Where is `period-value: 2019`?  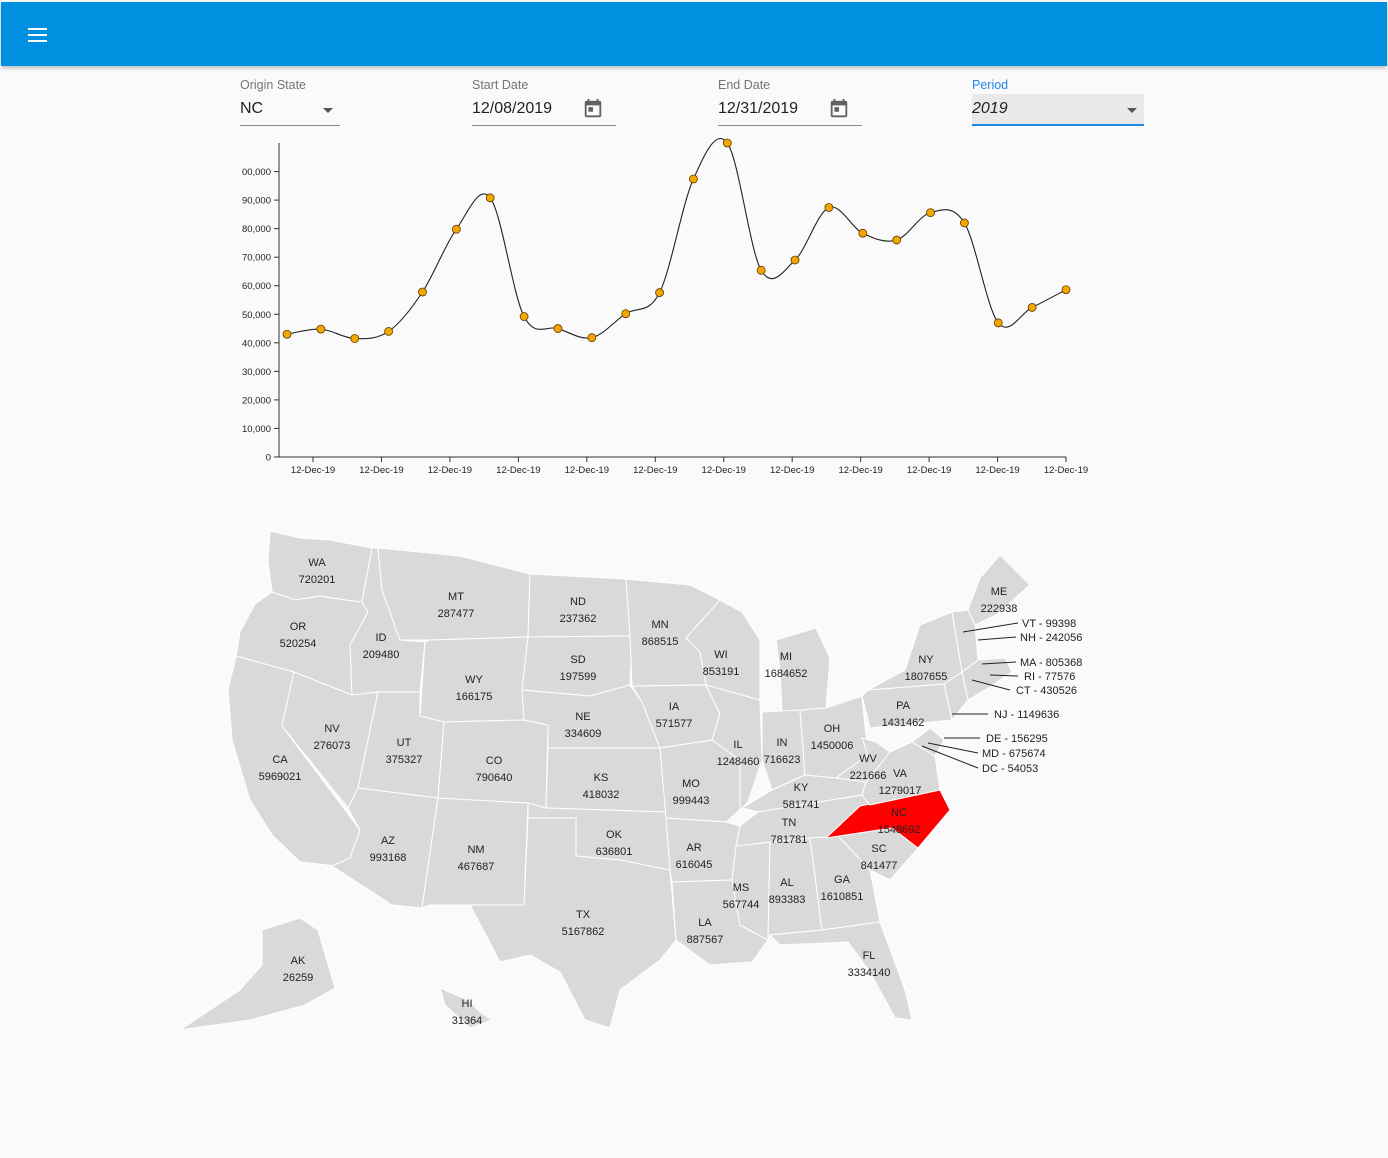
period-value: 2019 is located at coordinates (990, 108).